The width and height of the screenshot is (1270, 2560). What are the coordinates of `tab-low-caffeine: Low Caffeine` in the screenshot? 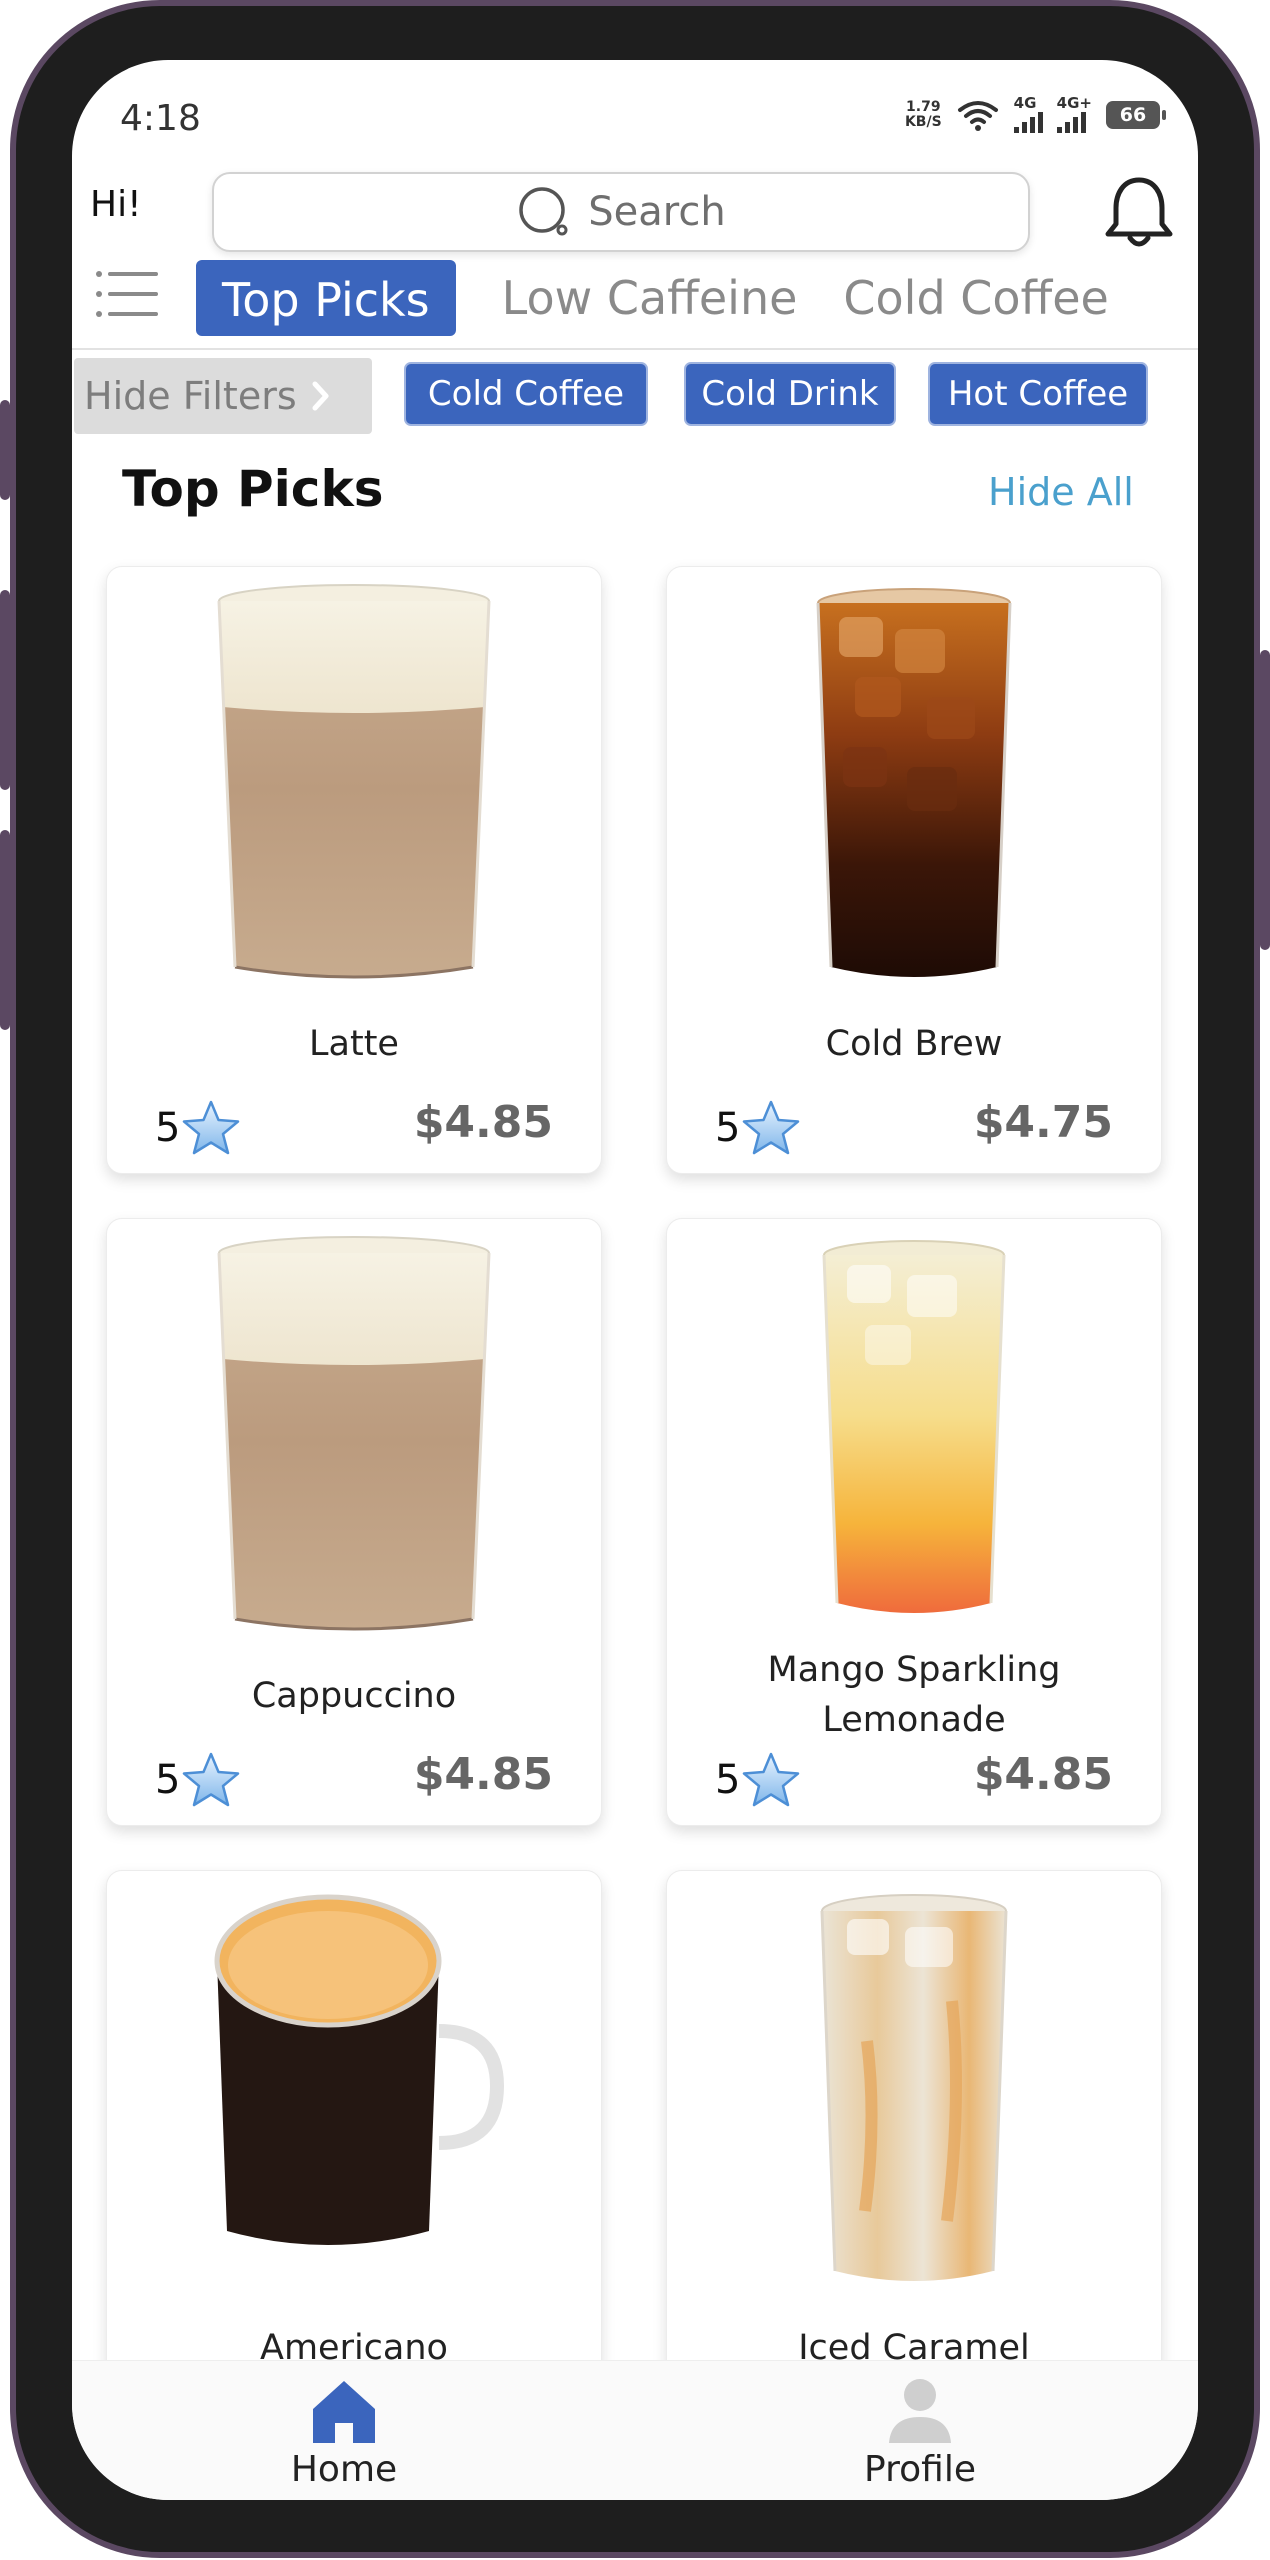 It's located at (650, 298).